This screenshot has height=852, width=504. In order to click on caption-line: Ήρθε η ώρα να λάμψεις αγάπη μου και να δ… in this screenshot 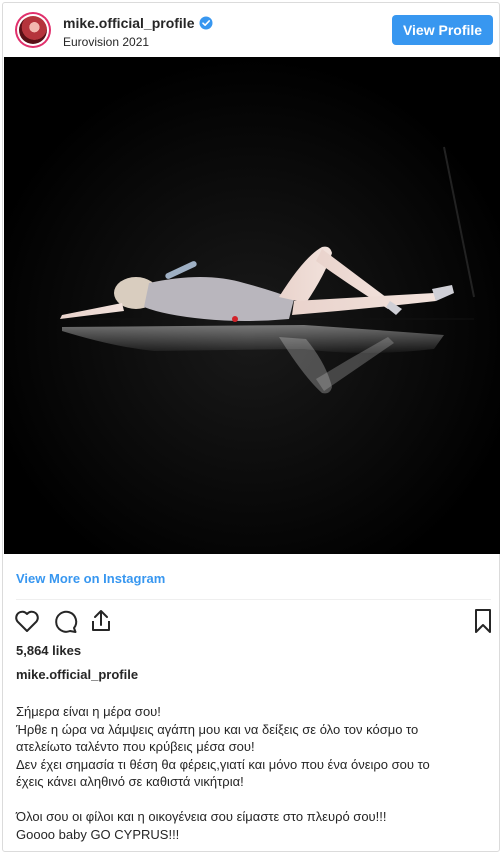, I will do `click(217, 729)`.